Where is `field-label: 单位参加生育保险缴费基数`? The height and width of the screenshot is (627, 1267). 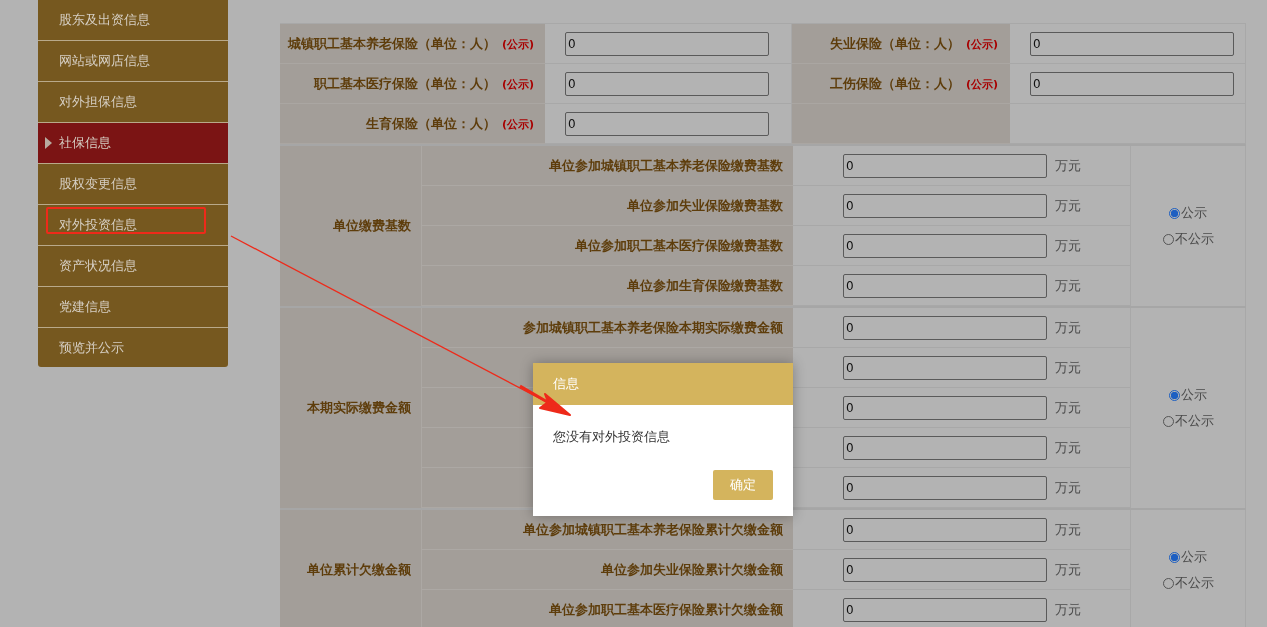 field-label: 单位参加生育保险缴费基数 is located at coordinates (705, 285).